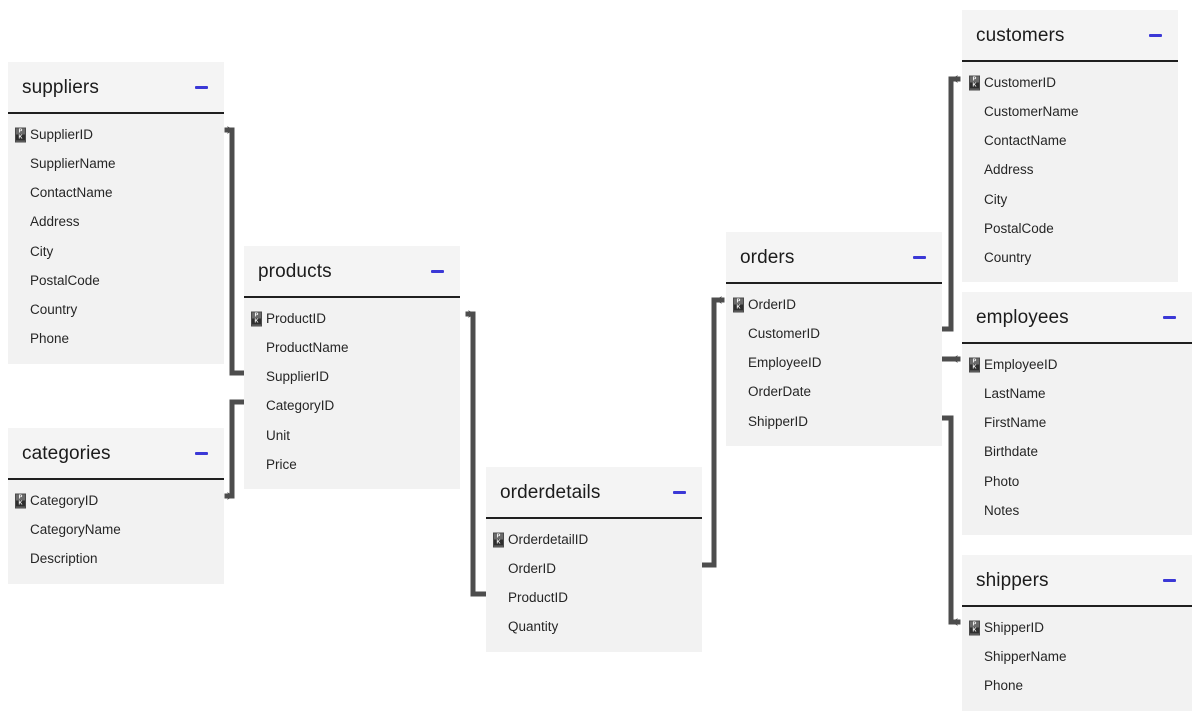  What do you see at coordinates (1020, 35) in the screenshot?
I see `table-title-customers: customers` at bounding box center [1020, 35].